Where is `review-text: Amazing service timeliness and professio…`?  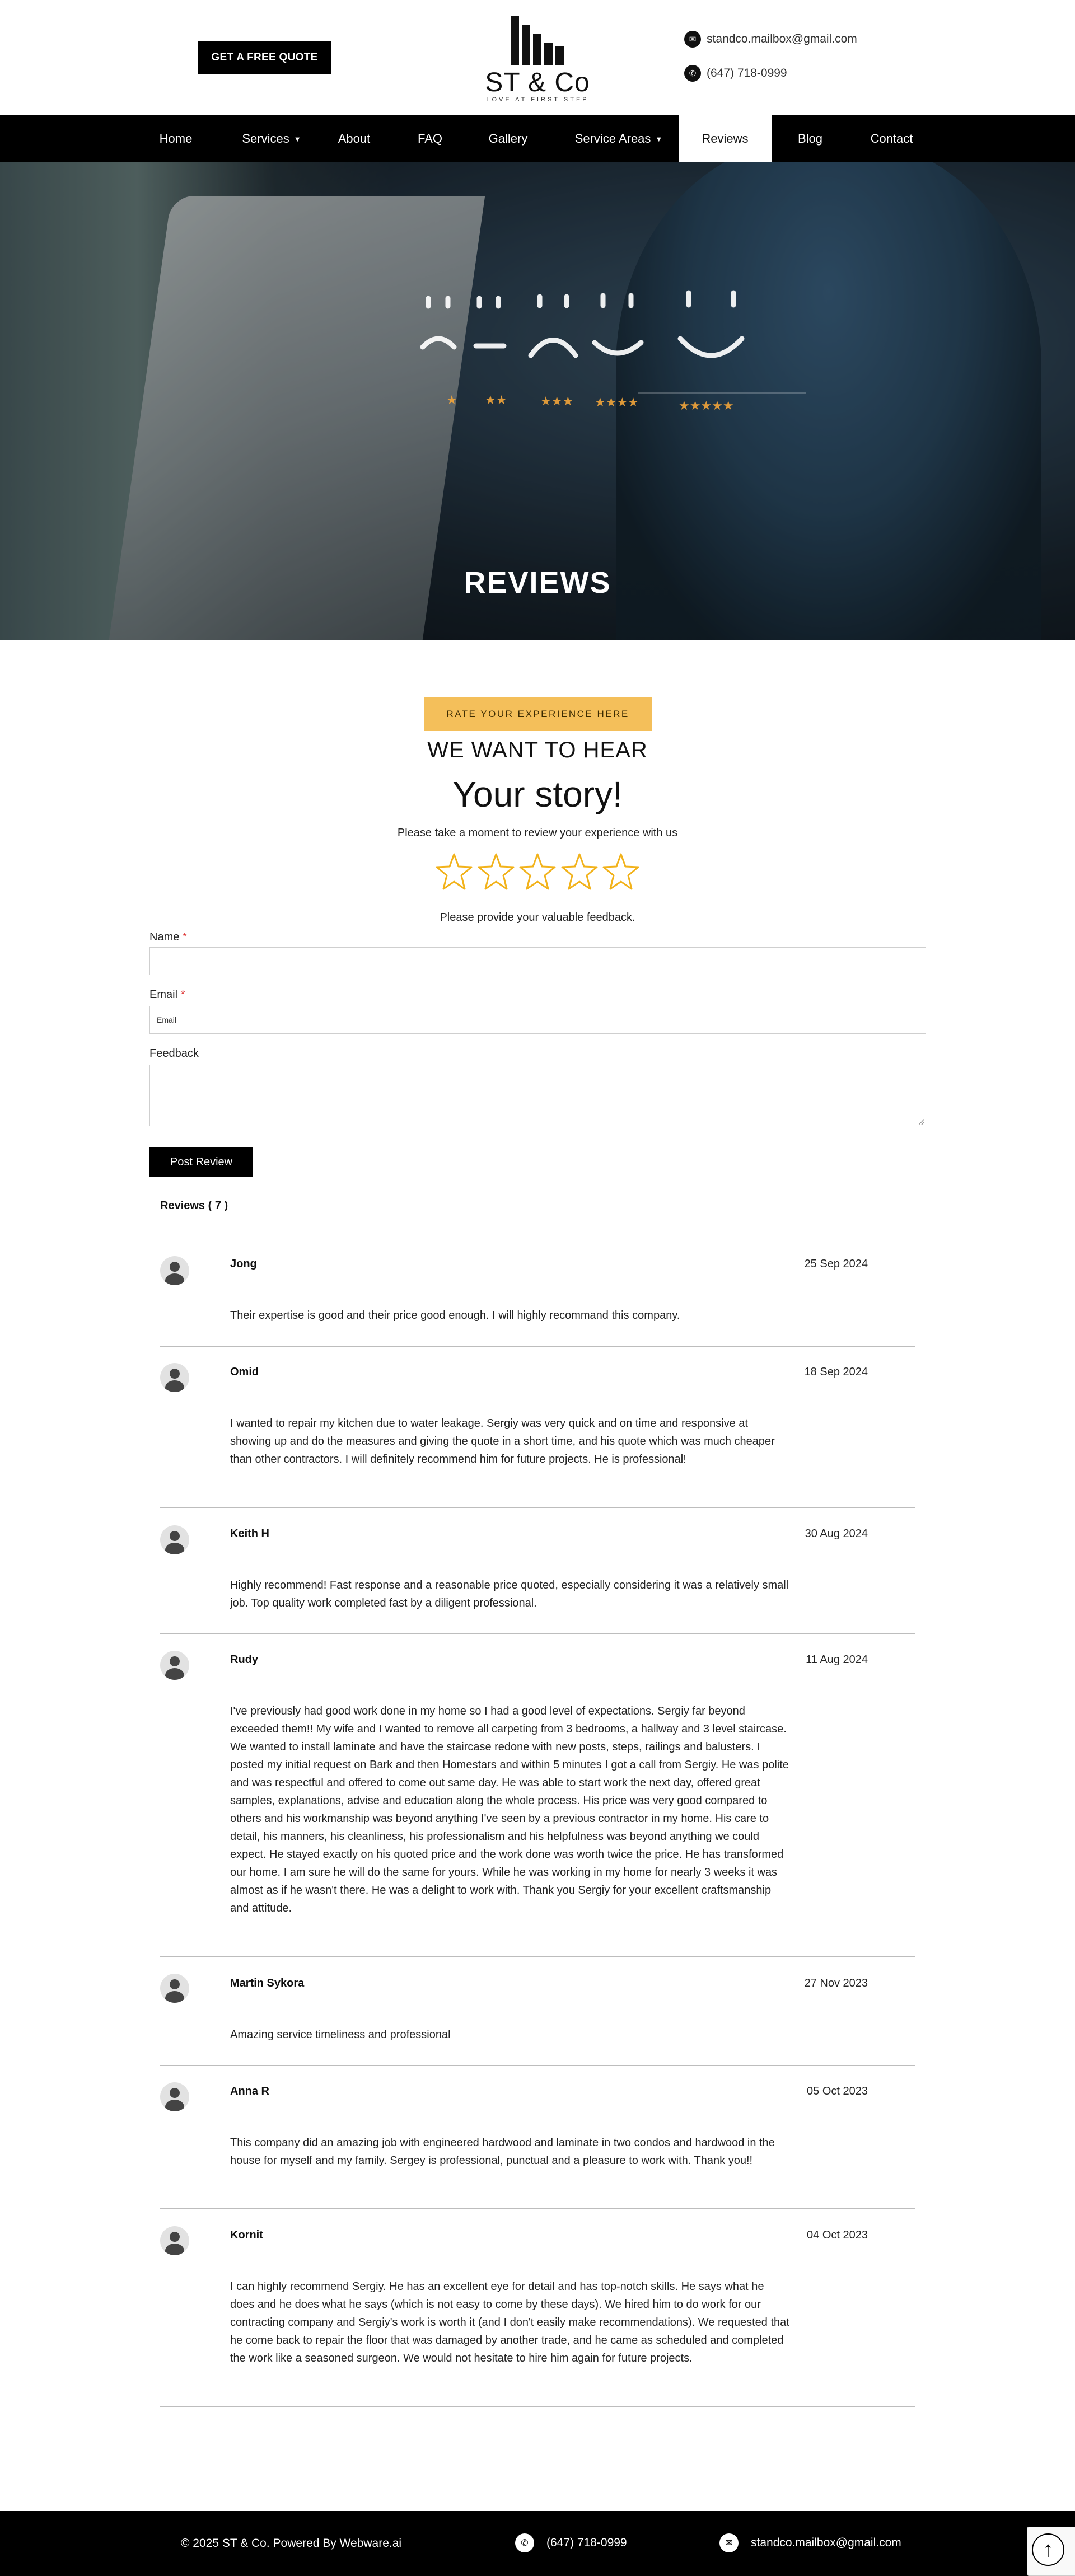
review-text: Amazing service timeliness and professio… is located at coordinates (340, 2035).